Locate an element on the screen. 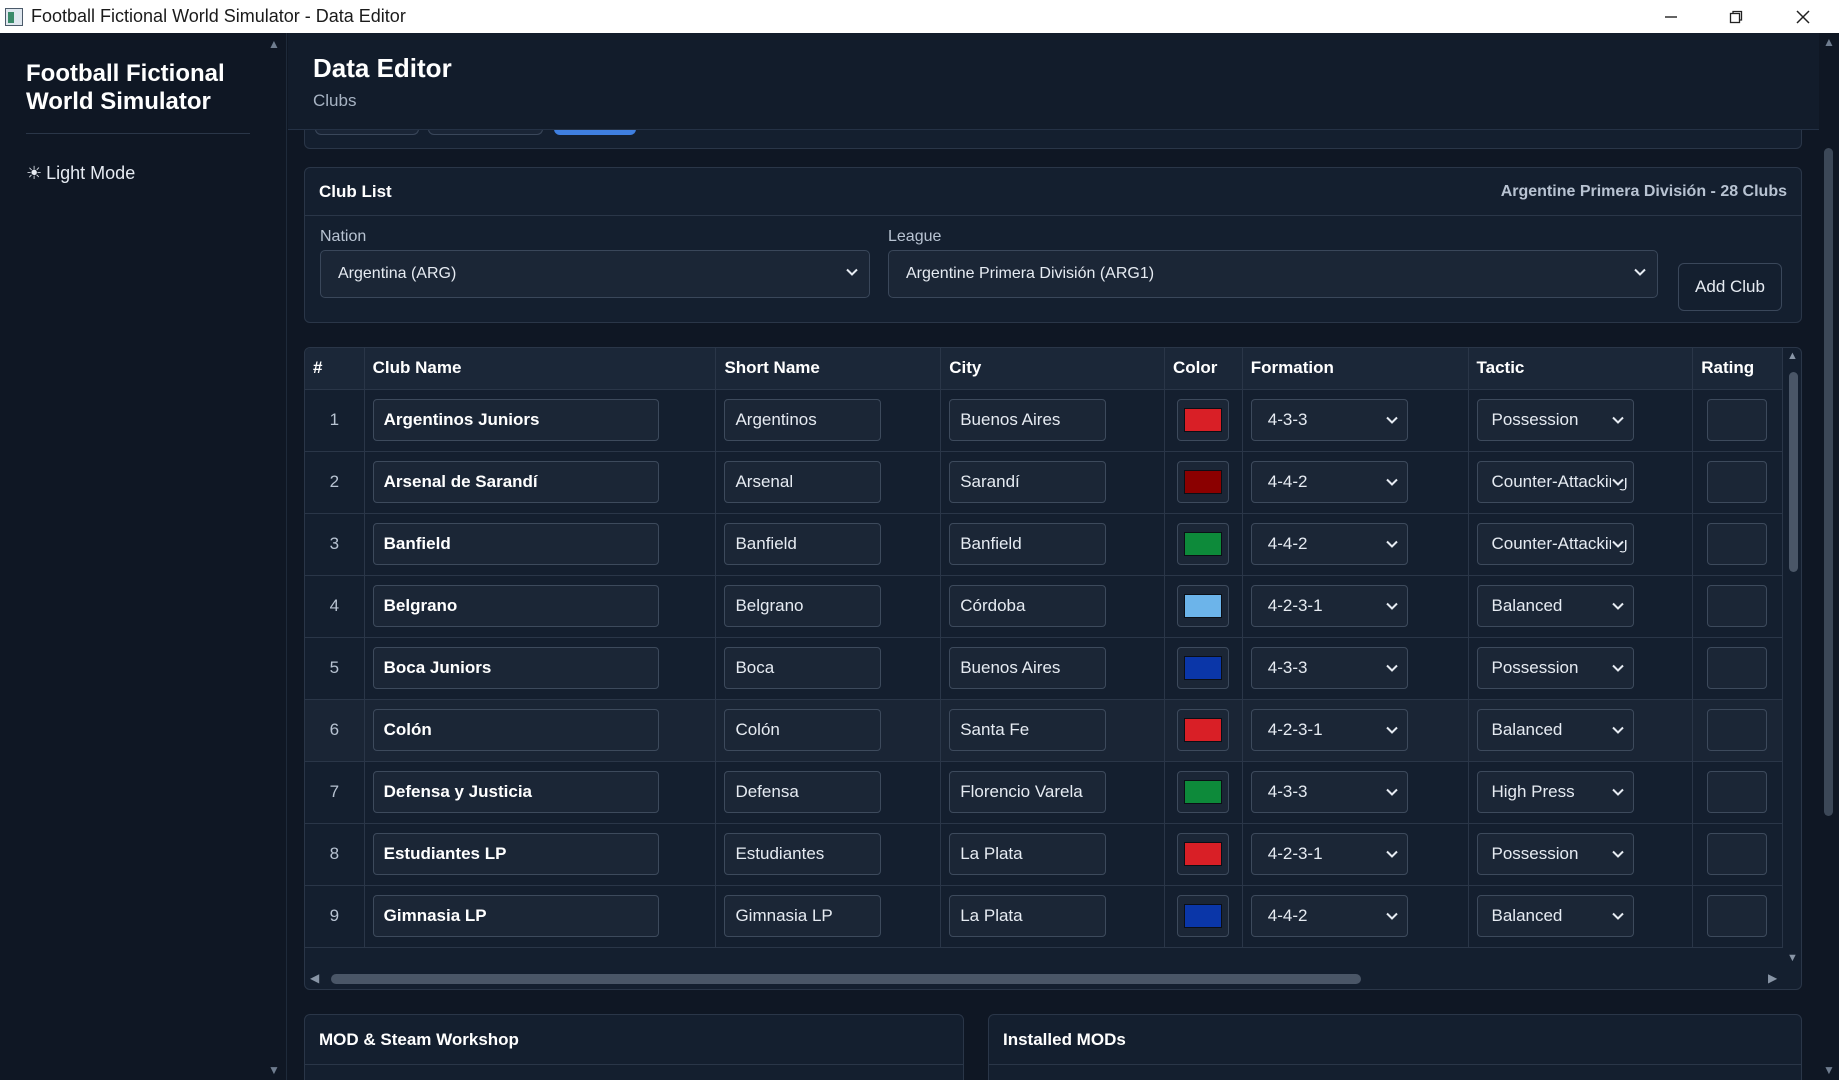 The image size is (1839, 1080). league-select-value: Argentine Primera División (ARG1) is located at coordinates (1030, 273).